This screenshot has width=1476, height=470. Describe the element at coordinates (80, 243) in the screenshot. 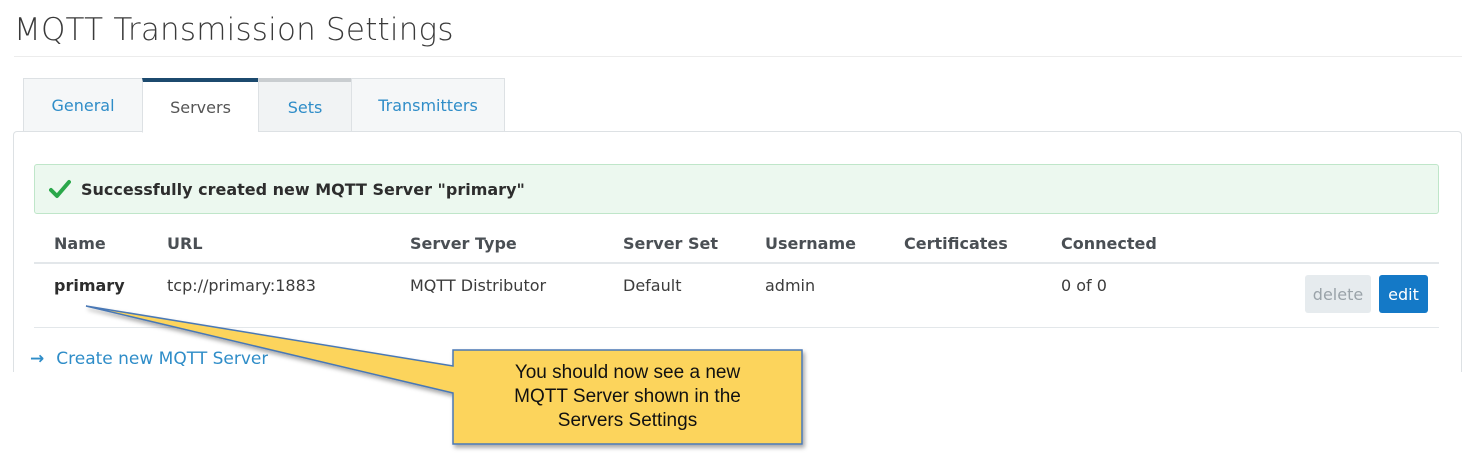

I see `header-name: Name` at that location.